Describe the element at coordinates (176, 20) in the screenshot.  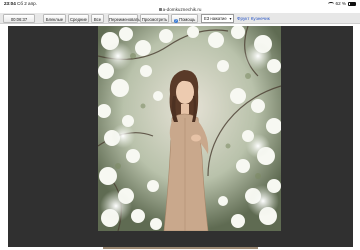
I see `help-icon: ?` at that location.